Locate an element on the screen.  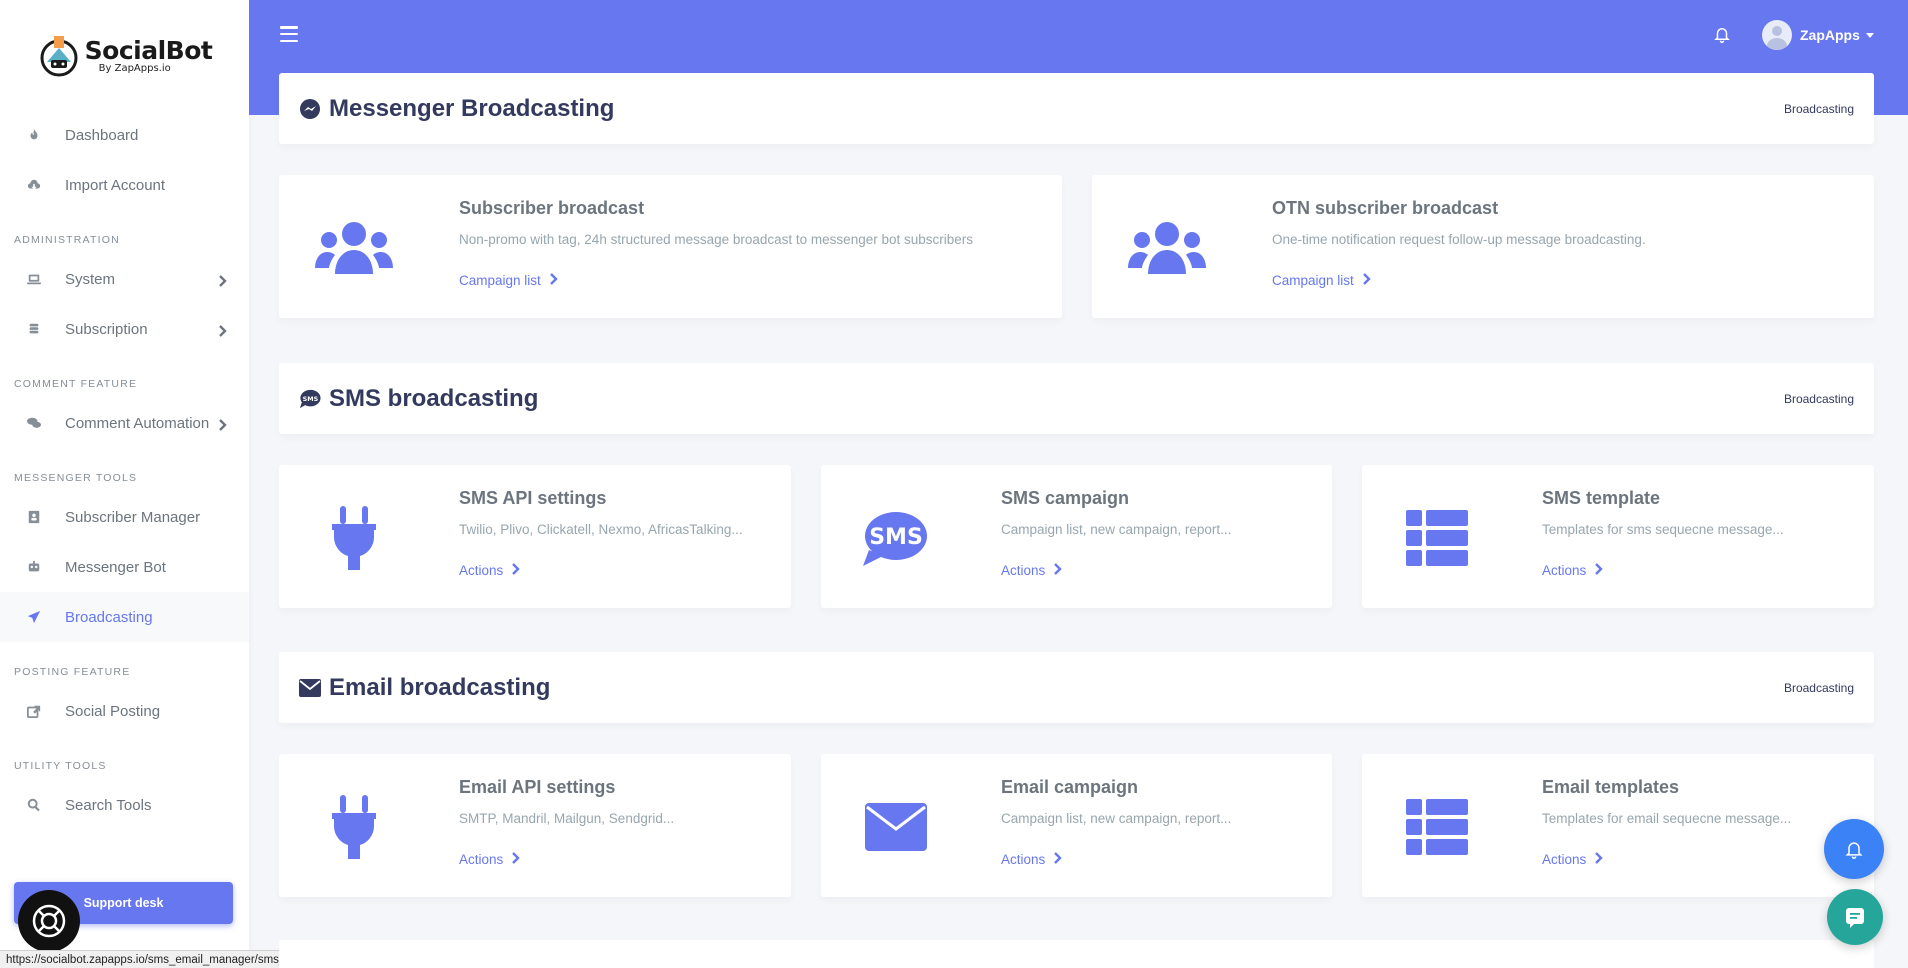
hamburger-menu-icon is located at coordinates (289, 34).